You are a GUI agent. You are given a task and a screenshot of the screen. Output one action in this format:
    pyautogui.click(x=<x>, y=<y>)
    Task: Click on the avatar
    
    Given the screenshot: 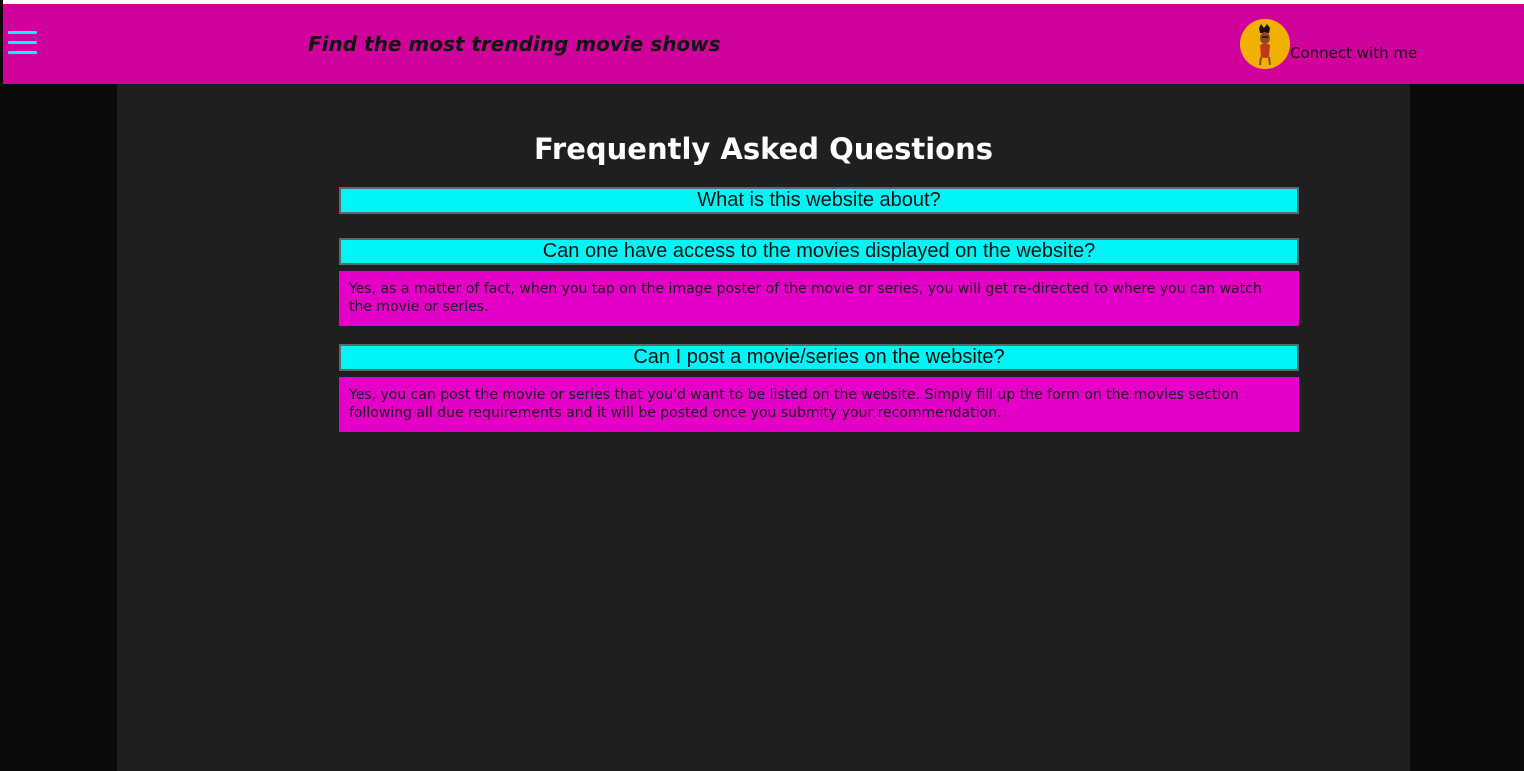 What is the action you would take?
    pyautogui.click(x=1265, y=44)
    